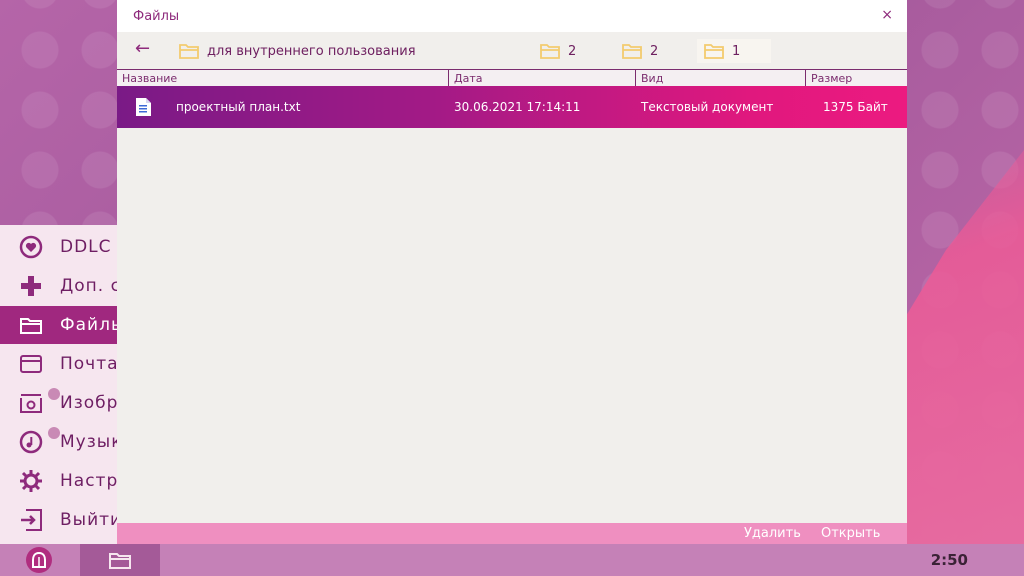 This screenshot has width=1024, height=576. Describe the element at coordinates (855, 107) in the screenshot. I see `file-size: 1375 Байт` at that location.